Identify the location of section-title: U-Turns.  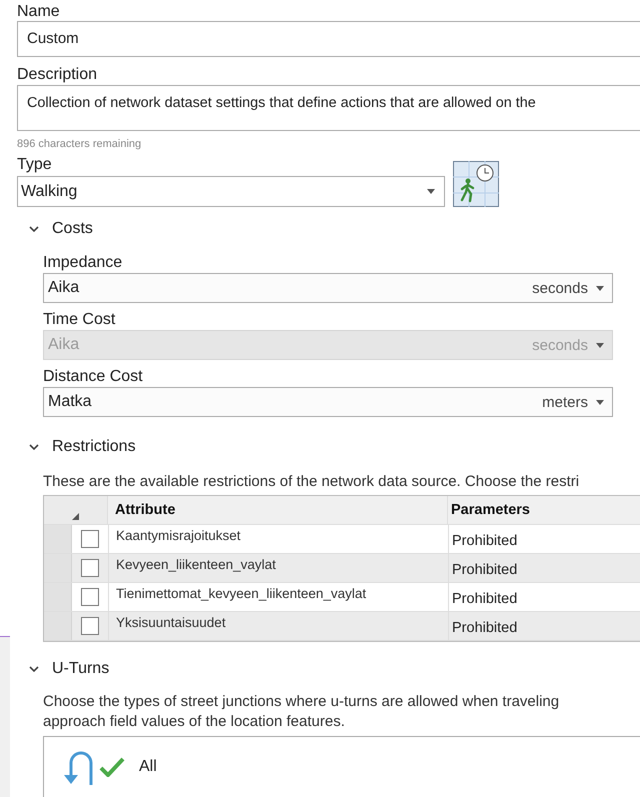
(81, 669).